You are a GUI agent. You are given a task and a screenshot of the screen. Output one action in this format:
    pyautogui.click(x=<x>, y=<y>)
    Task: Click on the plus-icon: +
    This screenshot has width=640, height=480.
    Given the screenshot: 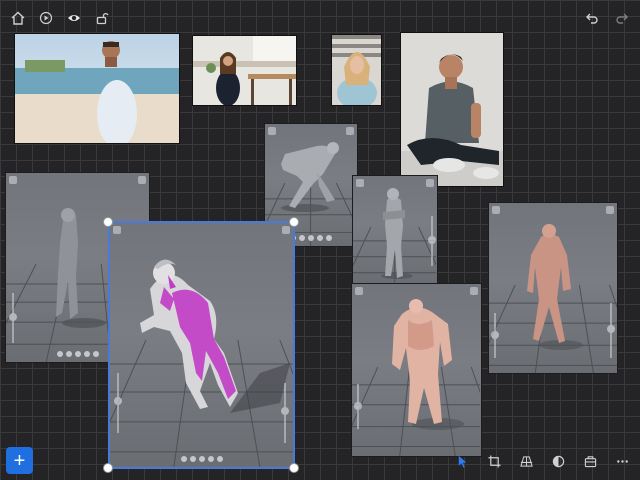 What is the action you would take?
    pyautogui.click(x=19, y=460)
    